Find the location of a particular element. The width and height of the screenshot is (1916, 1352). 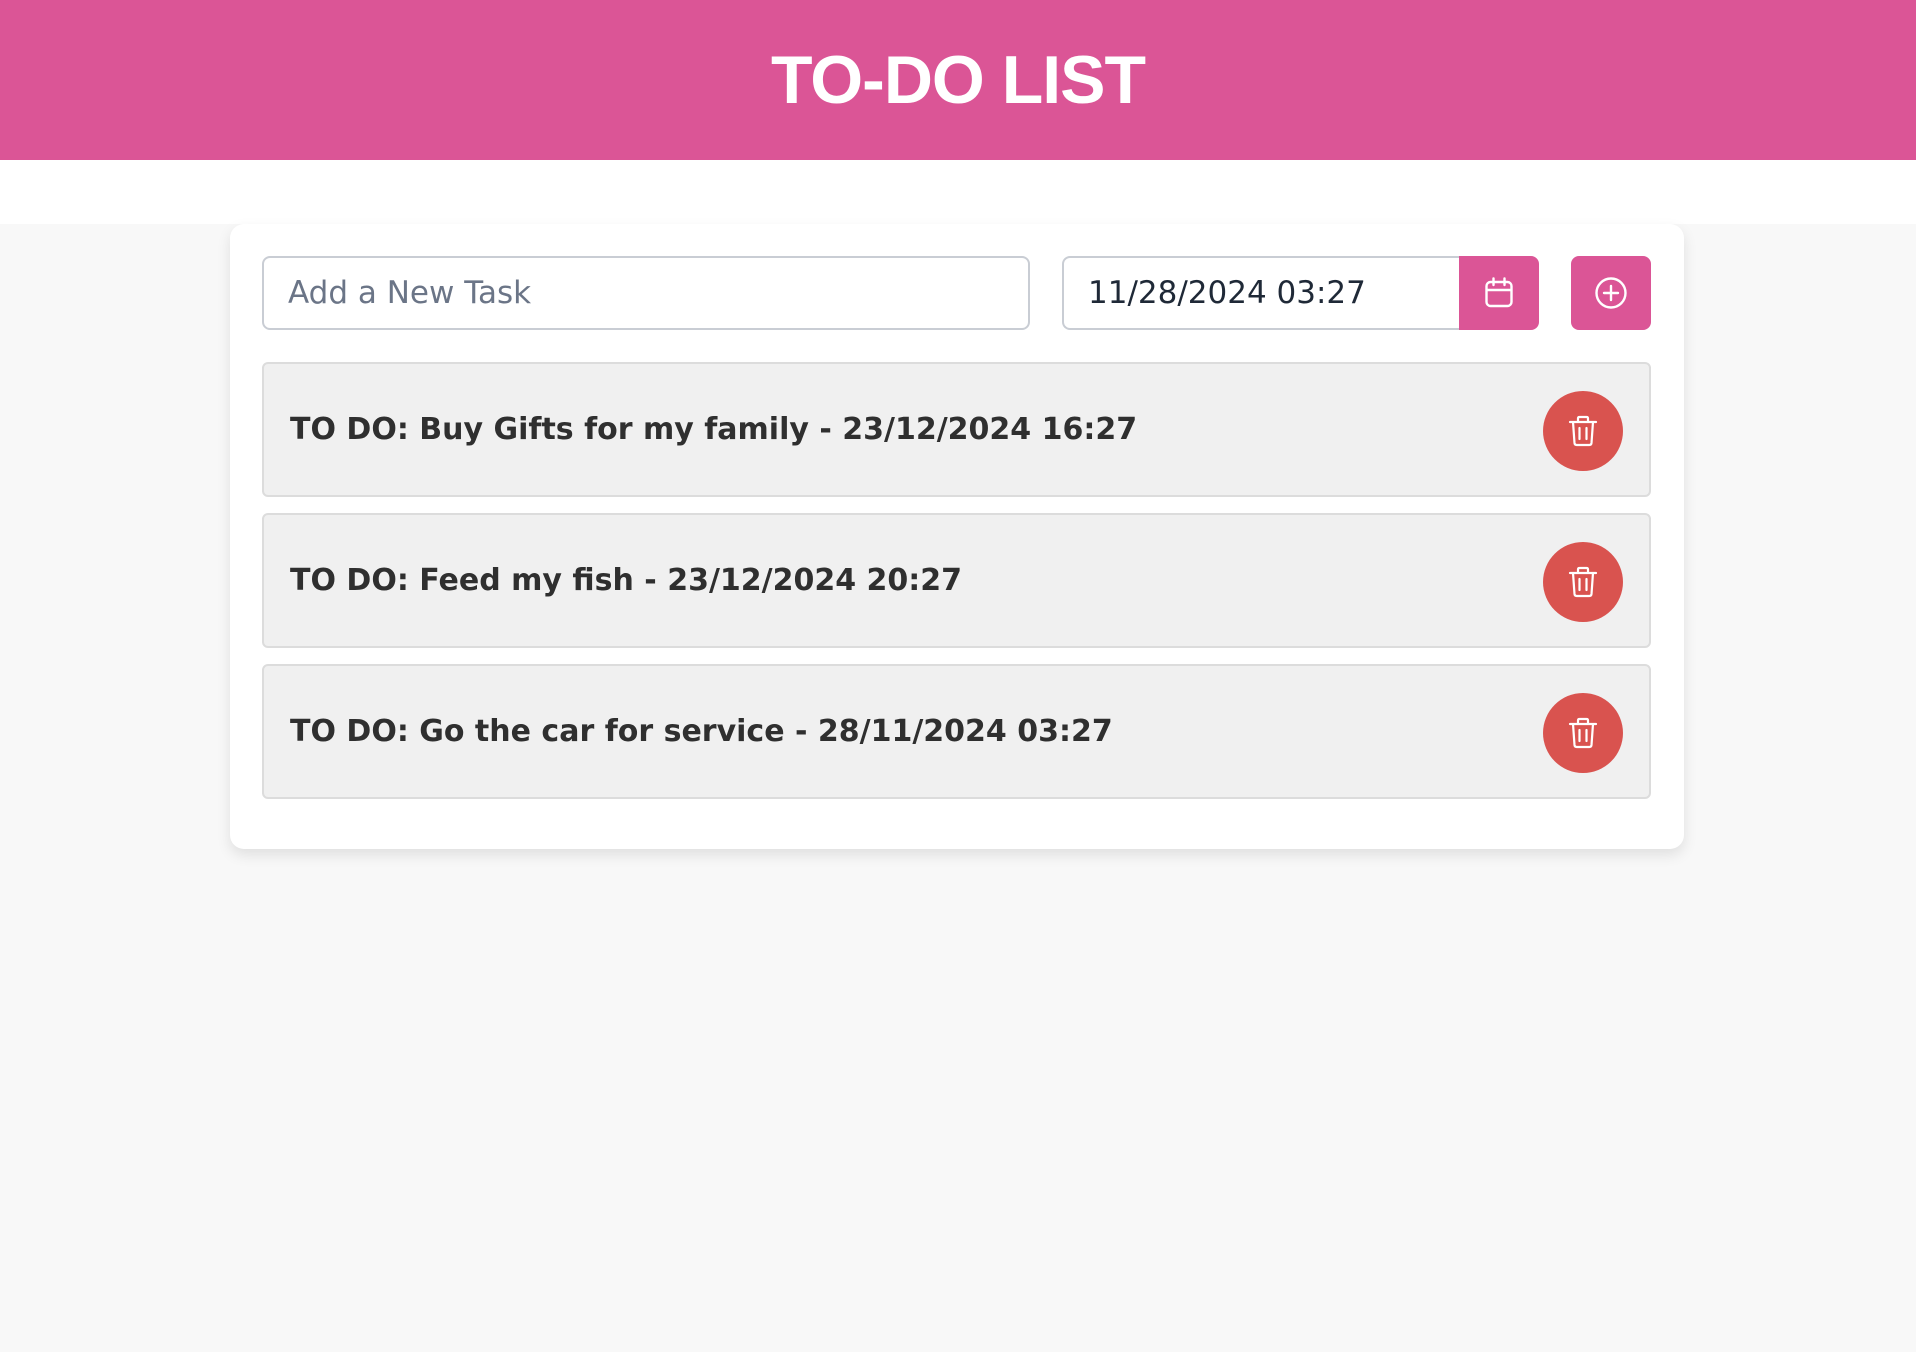

add-task-button is located at coordinates (1611, 293).